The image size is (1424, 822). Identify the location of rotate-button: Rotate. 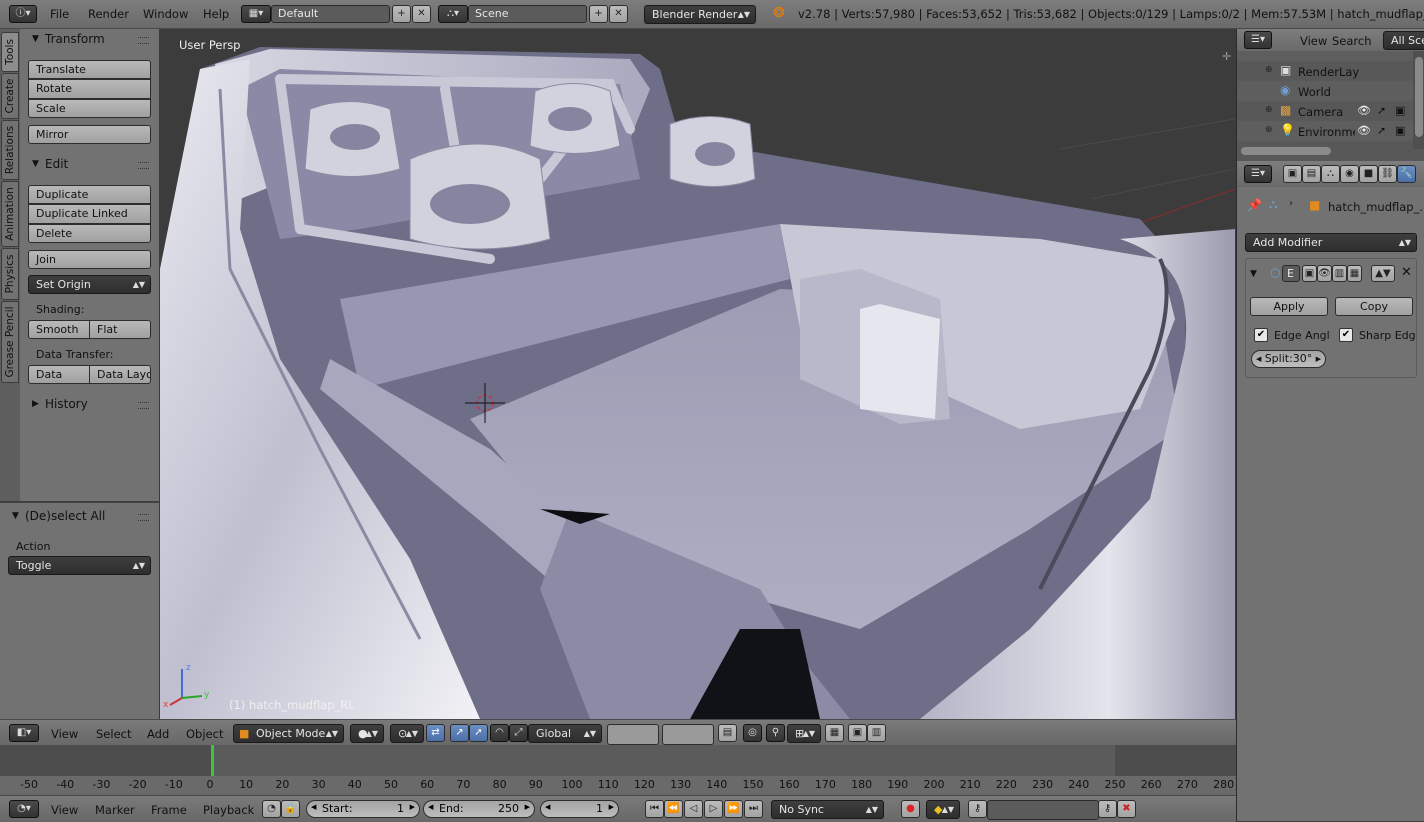
(89, 89).